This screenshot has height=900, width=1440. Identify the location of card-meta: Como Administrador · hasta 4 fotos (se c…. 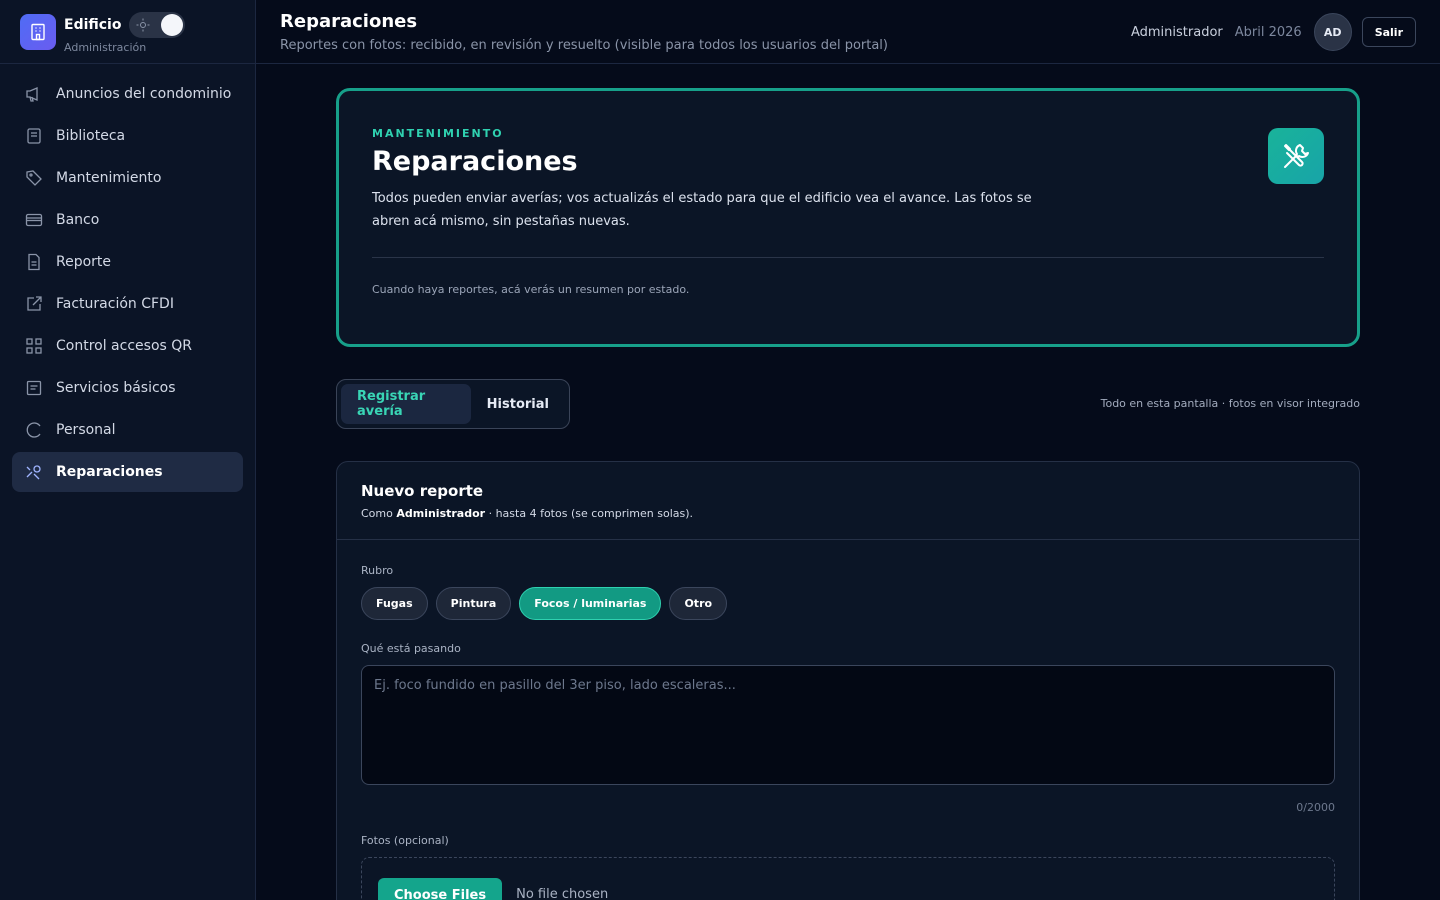
(848, 513).